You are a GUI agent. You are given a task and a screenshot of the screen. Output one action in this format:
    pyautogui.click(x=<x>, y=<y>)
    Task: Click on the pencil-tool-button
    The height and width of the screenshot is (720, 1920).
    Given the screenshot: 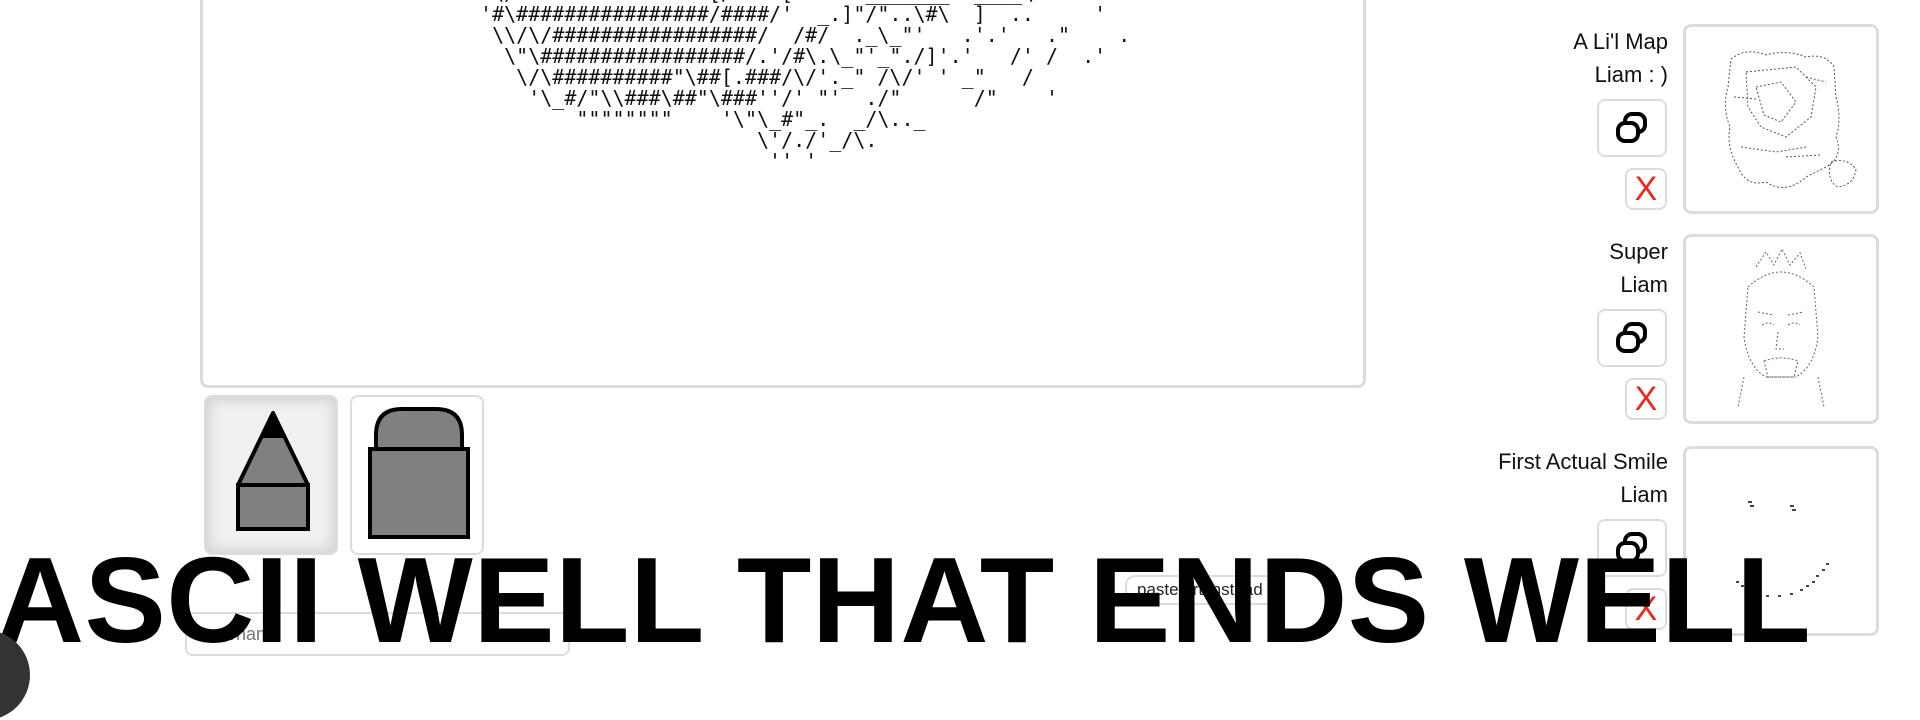 What is the action you would take?
    pyautogui.click(x=271, y=475)
    